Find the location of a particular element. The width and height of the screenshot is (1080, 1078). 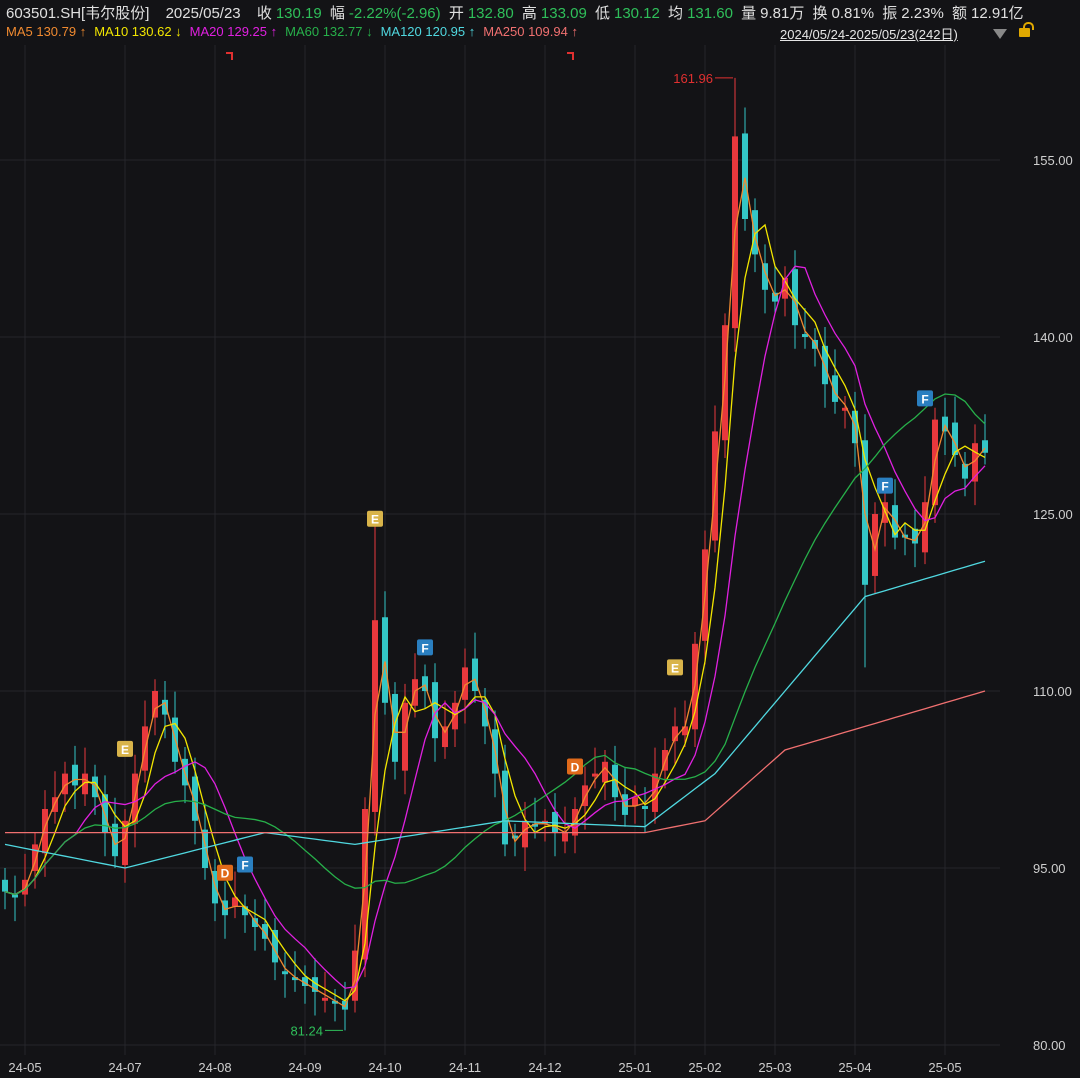

x-tick-label: 25-01 is located at coordinates (634, 1067).